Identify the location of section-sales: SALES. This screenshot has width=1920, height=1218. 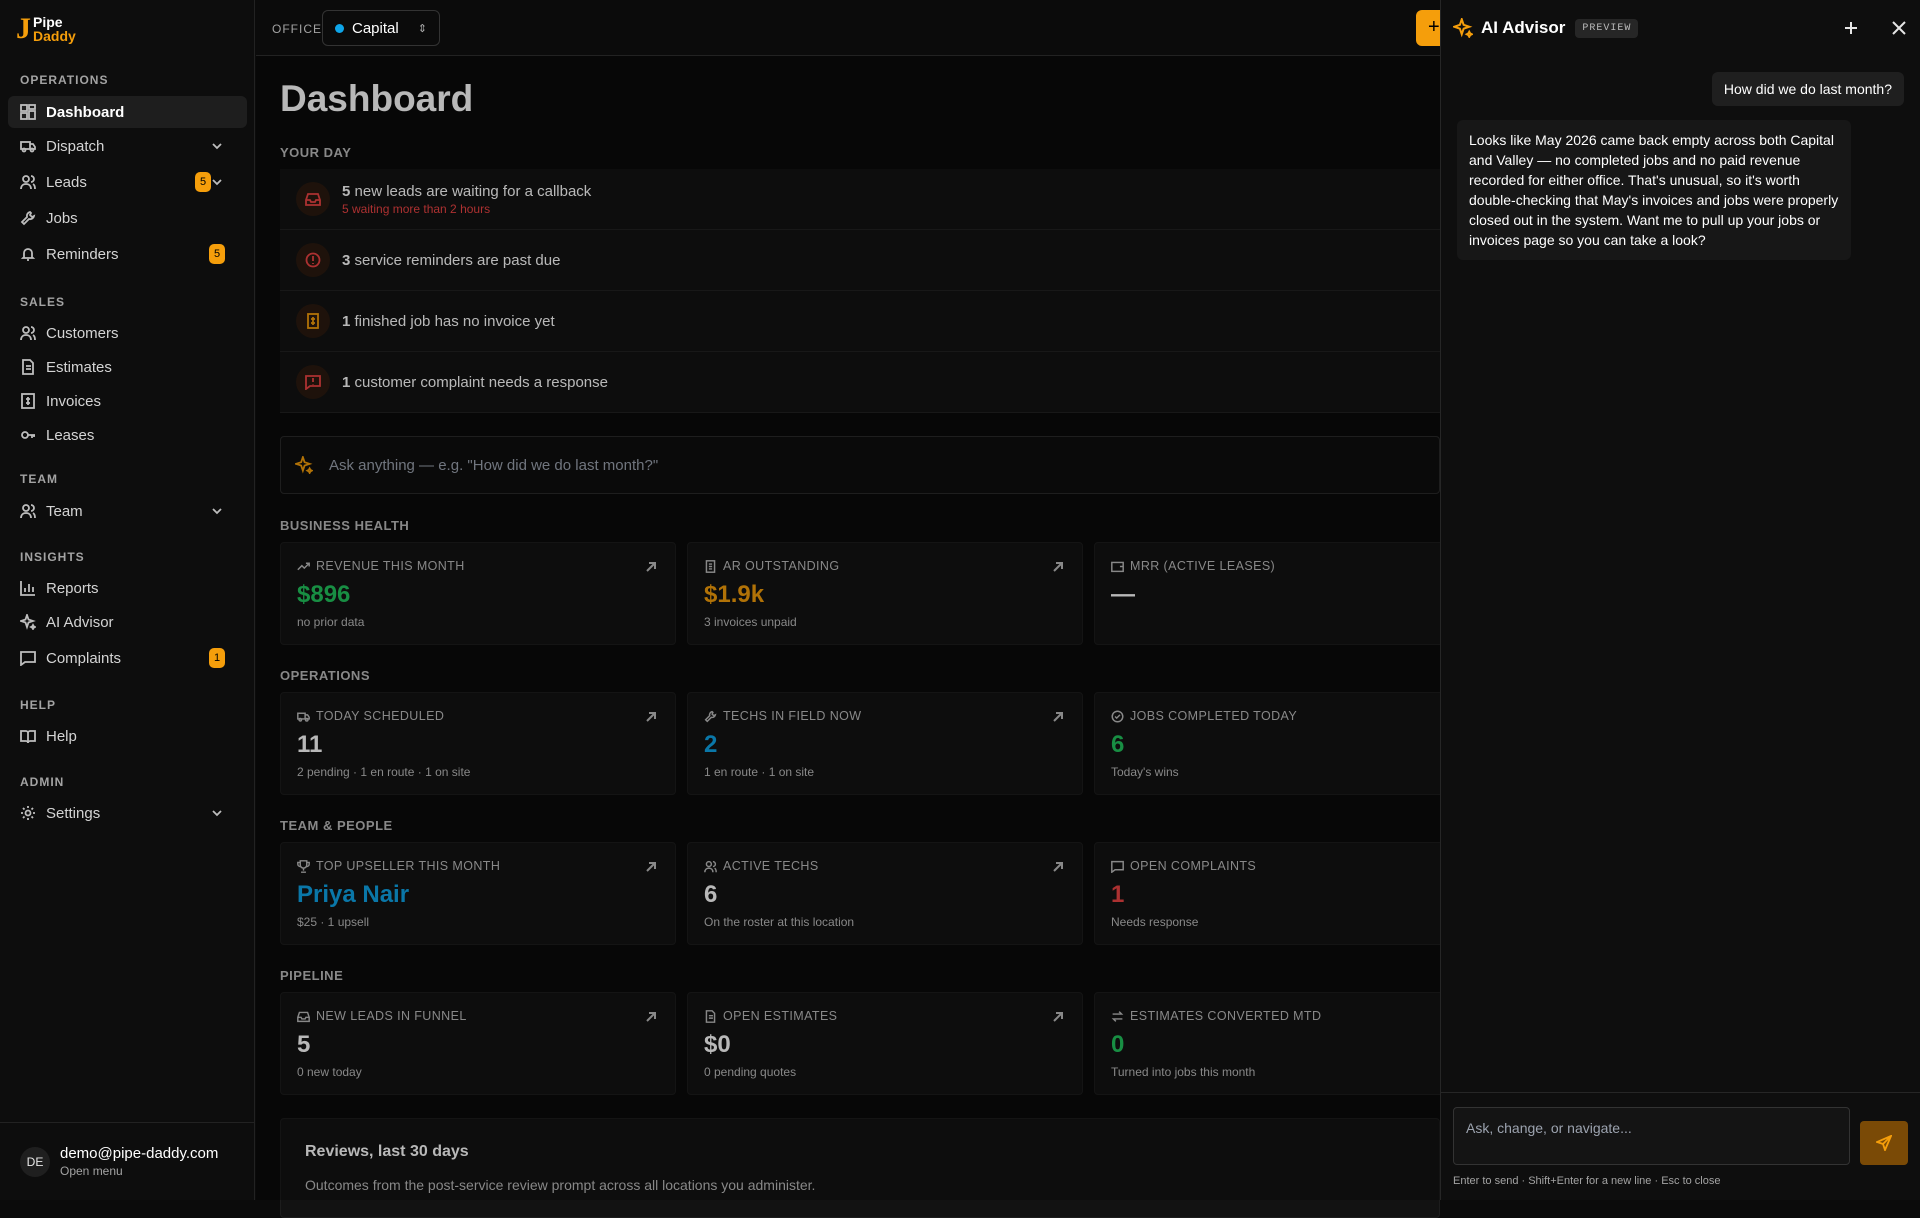
(43, 302).